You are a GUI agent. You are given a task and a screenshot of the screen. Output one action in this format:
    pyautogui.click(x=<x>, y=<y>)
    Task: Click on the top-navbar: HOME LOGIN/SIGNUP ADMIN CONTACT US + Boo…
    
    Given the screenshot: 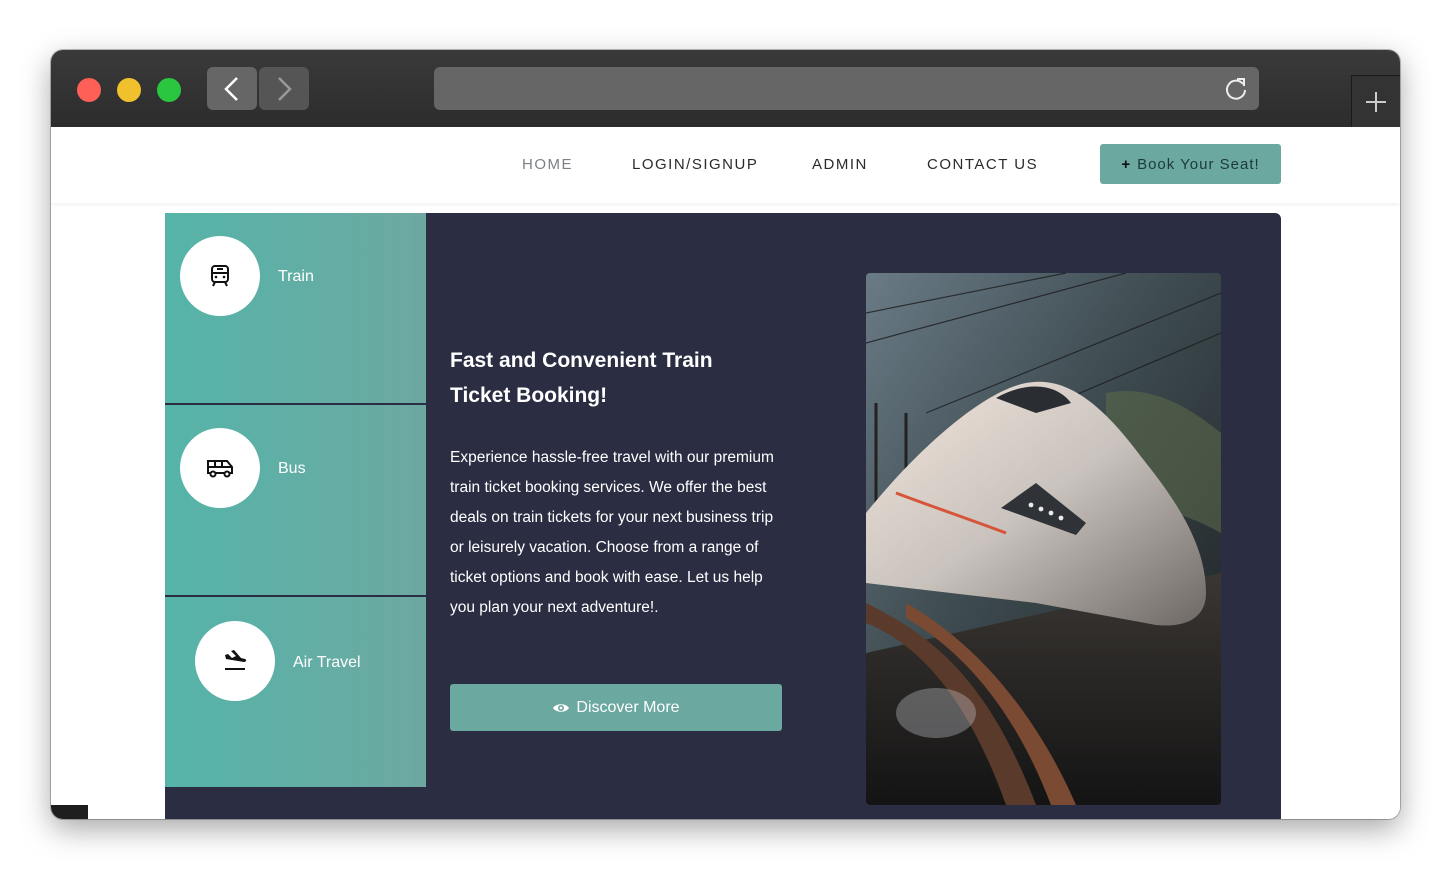 What is the action you would take?
    pyautogui.click(x=725, y=165)
    